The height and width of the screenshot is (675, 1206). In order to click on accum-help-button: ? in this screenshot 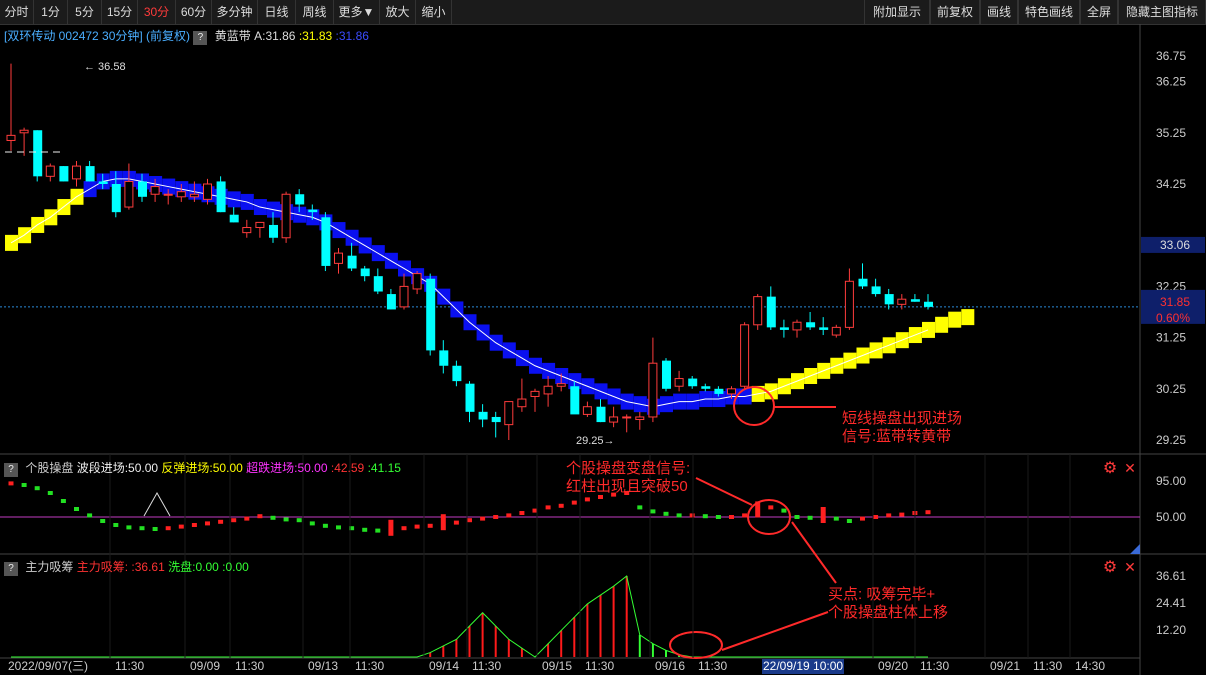, I will do `click(11, 569)`.